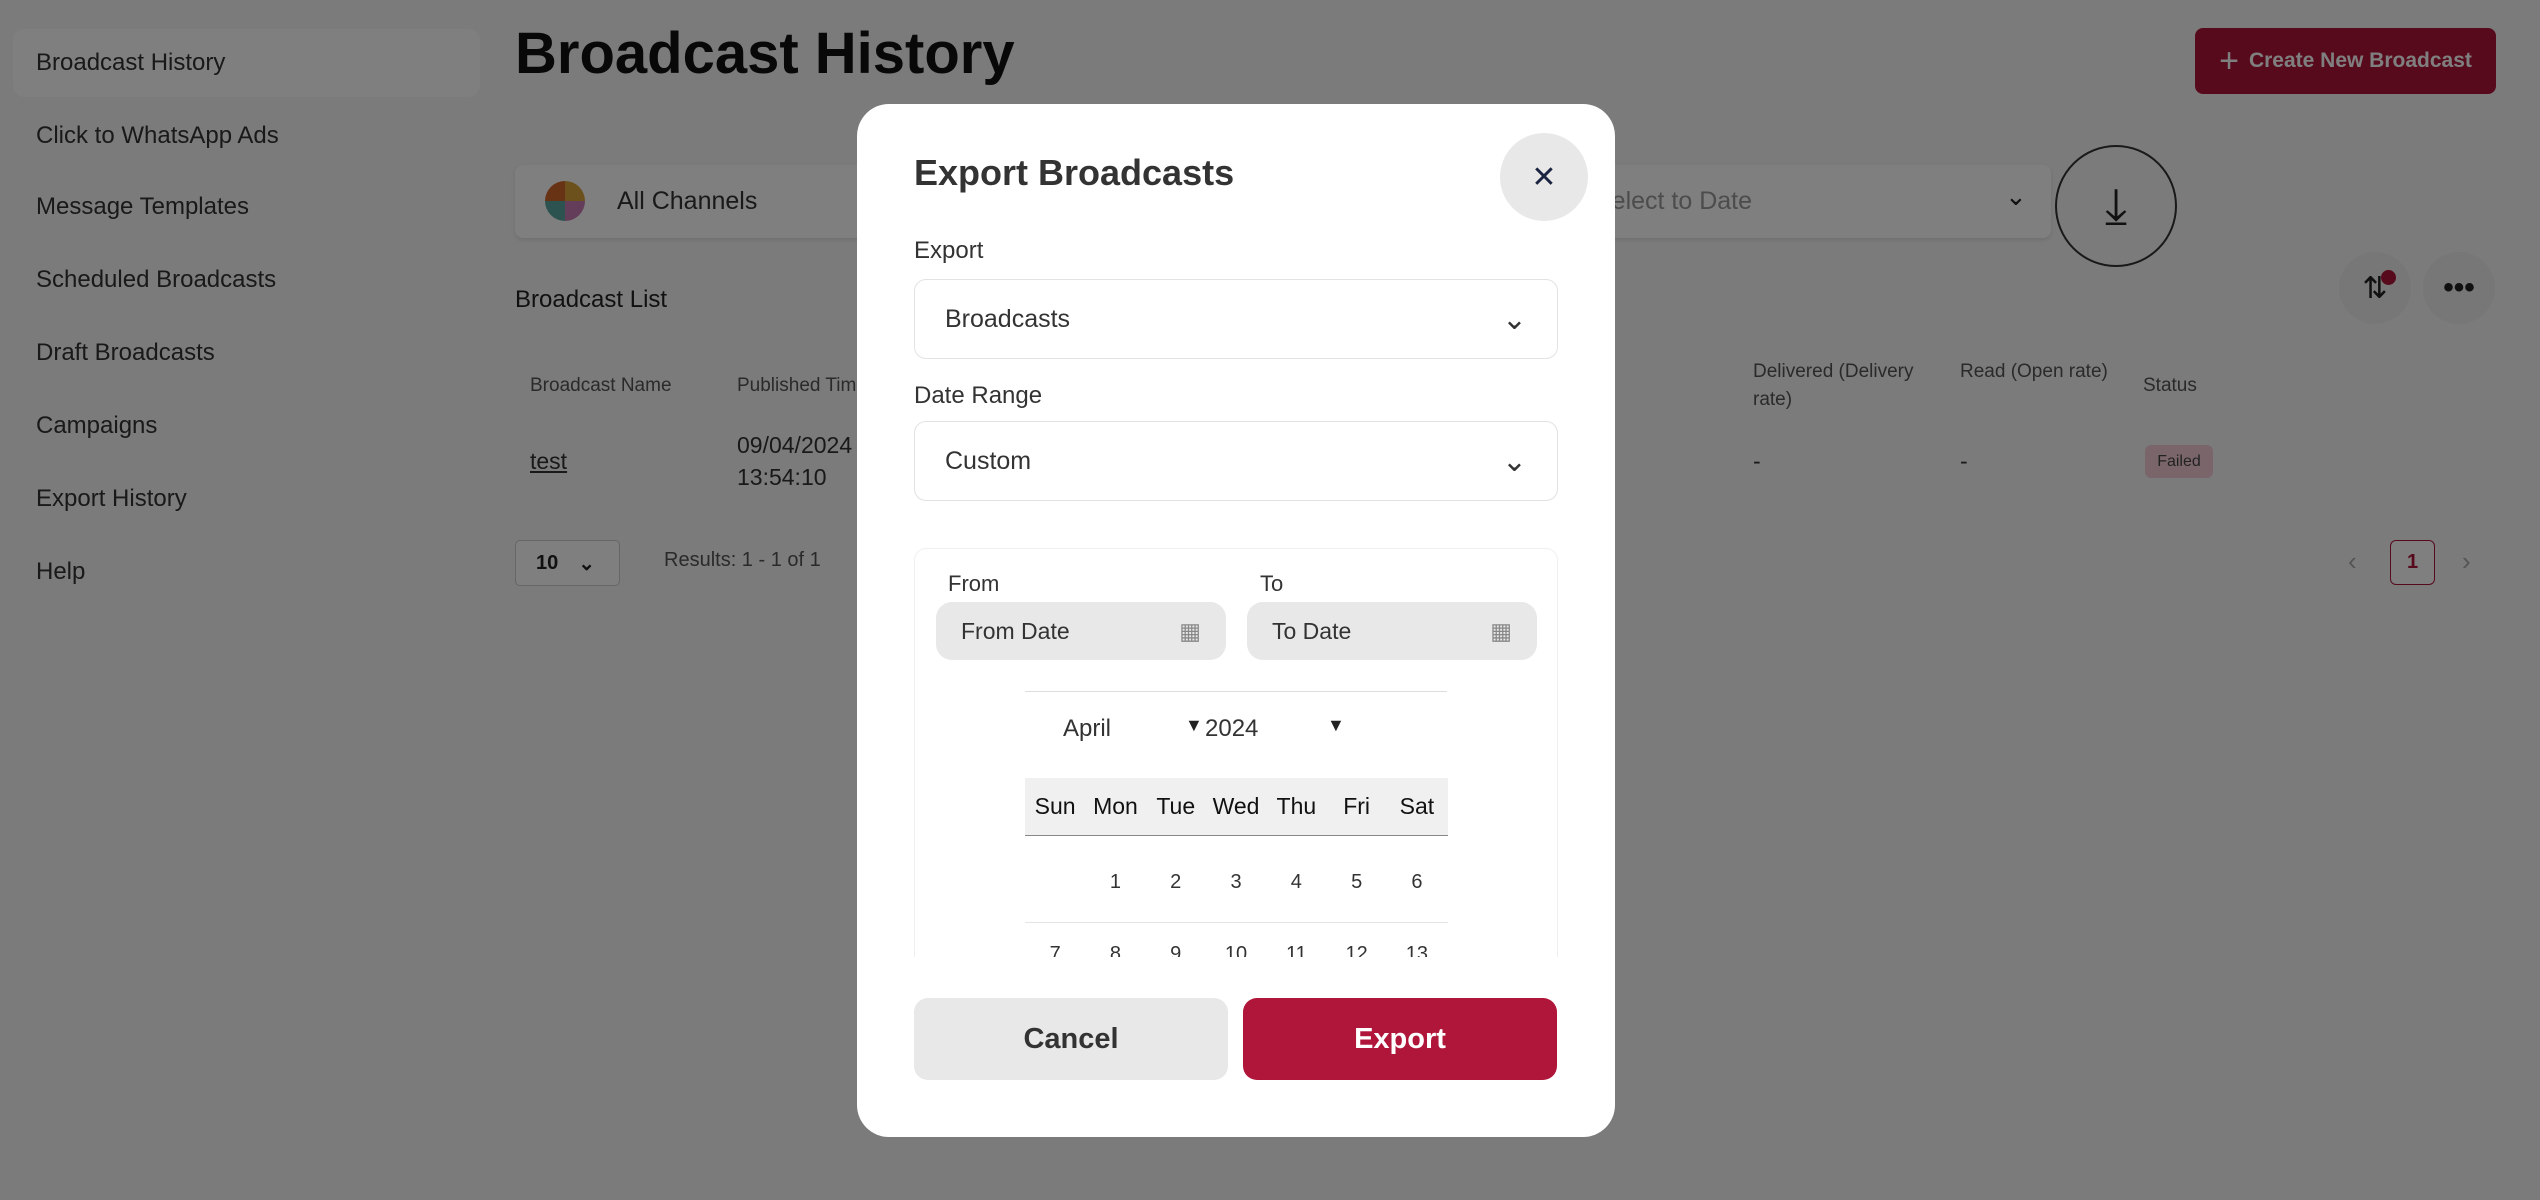 This screenshot has height=1200, width=2540. I want to click on close-icon: ✕, so click(1544, 177).